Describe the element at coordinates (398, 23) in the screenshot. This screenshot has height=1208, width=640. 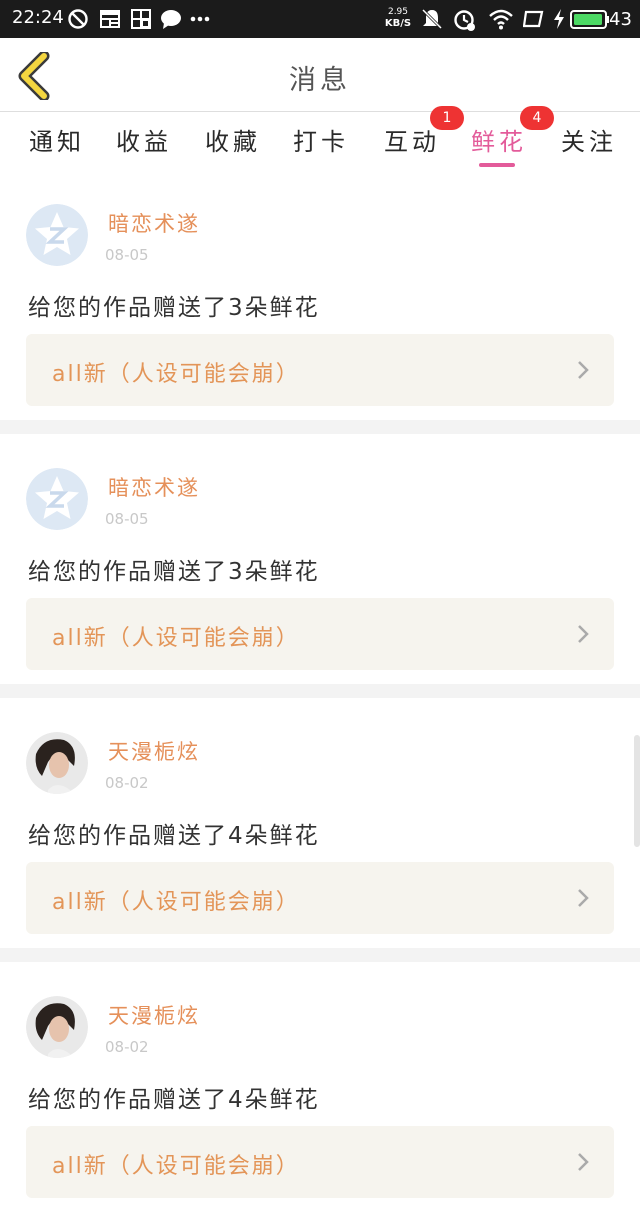
I see `net-speed-unit: KB/S` at that location.